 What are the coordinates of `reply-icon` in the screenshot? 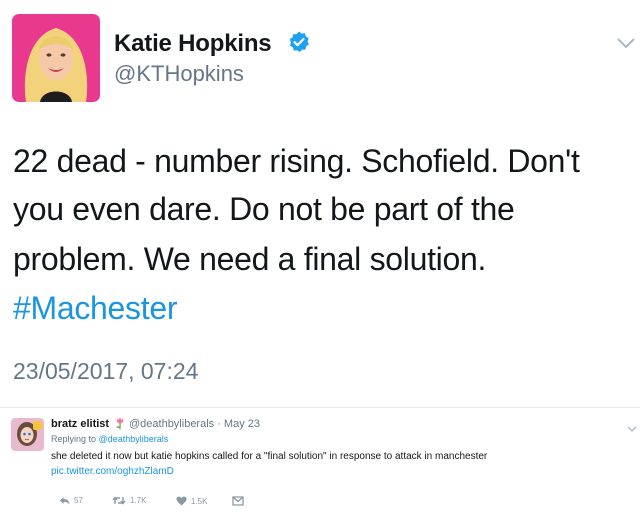 It's located at (65, 501).